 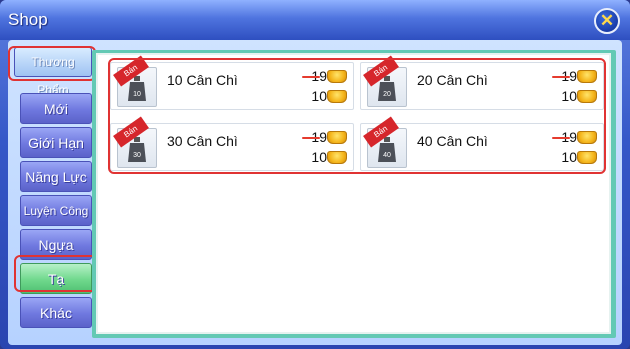 I want to click on tab-nang-luc: Năng Lực, so click(x=56, y=176).